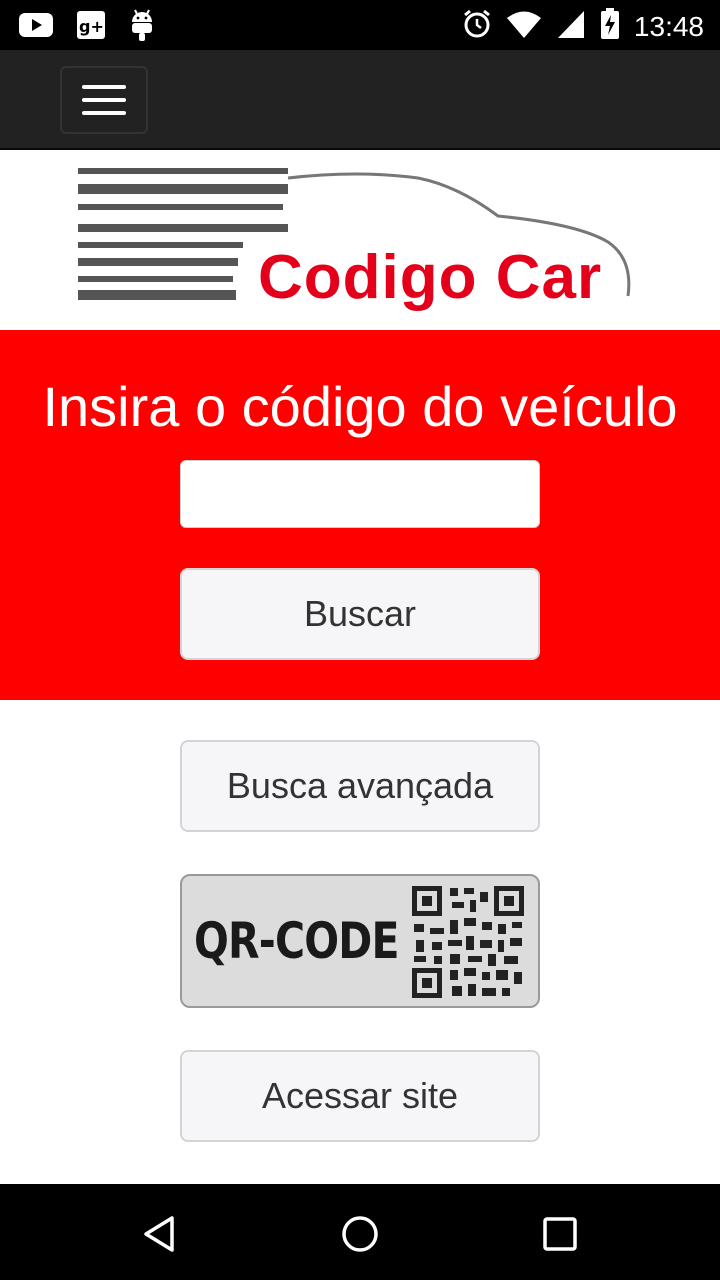 Image resolution: width=720 pixels, height=1280 pixels. I want to click on alarm-icon, so click(477, 26).